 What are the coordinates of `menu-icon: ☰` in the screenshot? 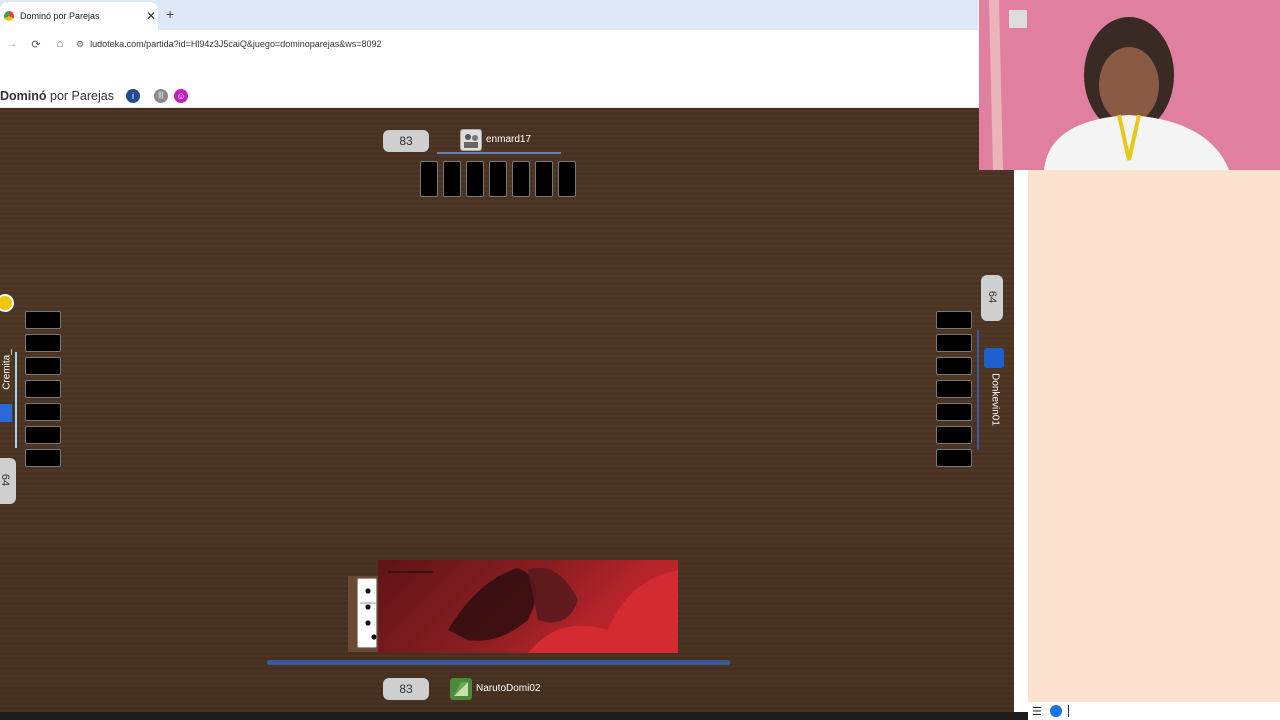 It's located at (1037, 711).